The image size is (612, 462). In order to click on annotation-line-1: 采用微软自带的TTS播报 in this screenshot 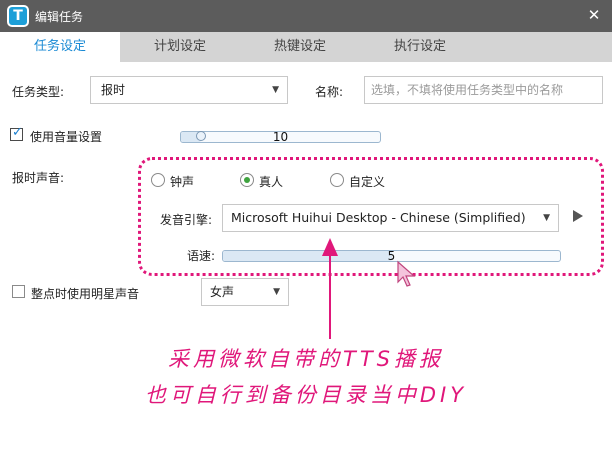, I will do `click(306, 359)`.